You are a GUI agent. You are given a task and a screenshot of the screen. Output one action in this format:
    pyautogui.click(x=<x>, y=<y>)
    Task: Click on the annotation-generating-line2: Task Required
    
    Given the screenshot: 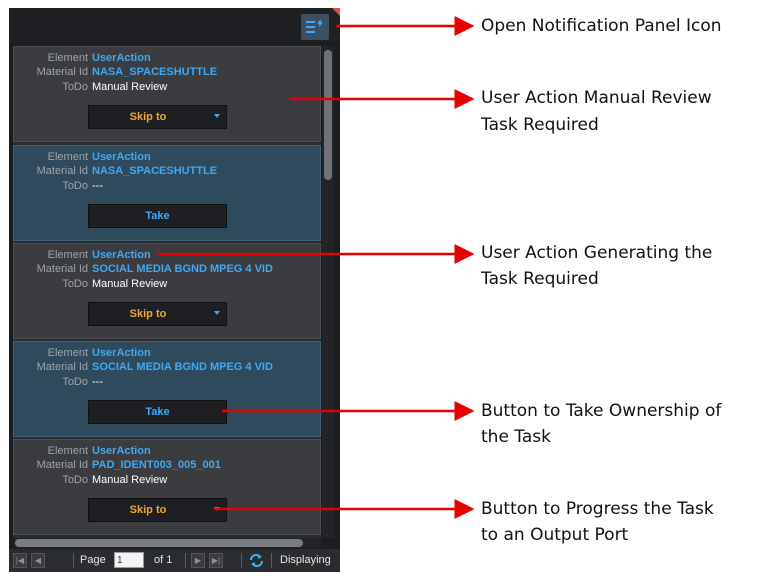 What is the action you would take?
    pyautogui.click(x=540, y=279)
    